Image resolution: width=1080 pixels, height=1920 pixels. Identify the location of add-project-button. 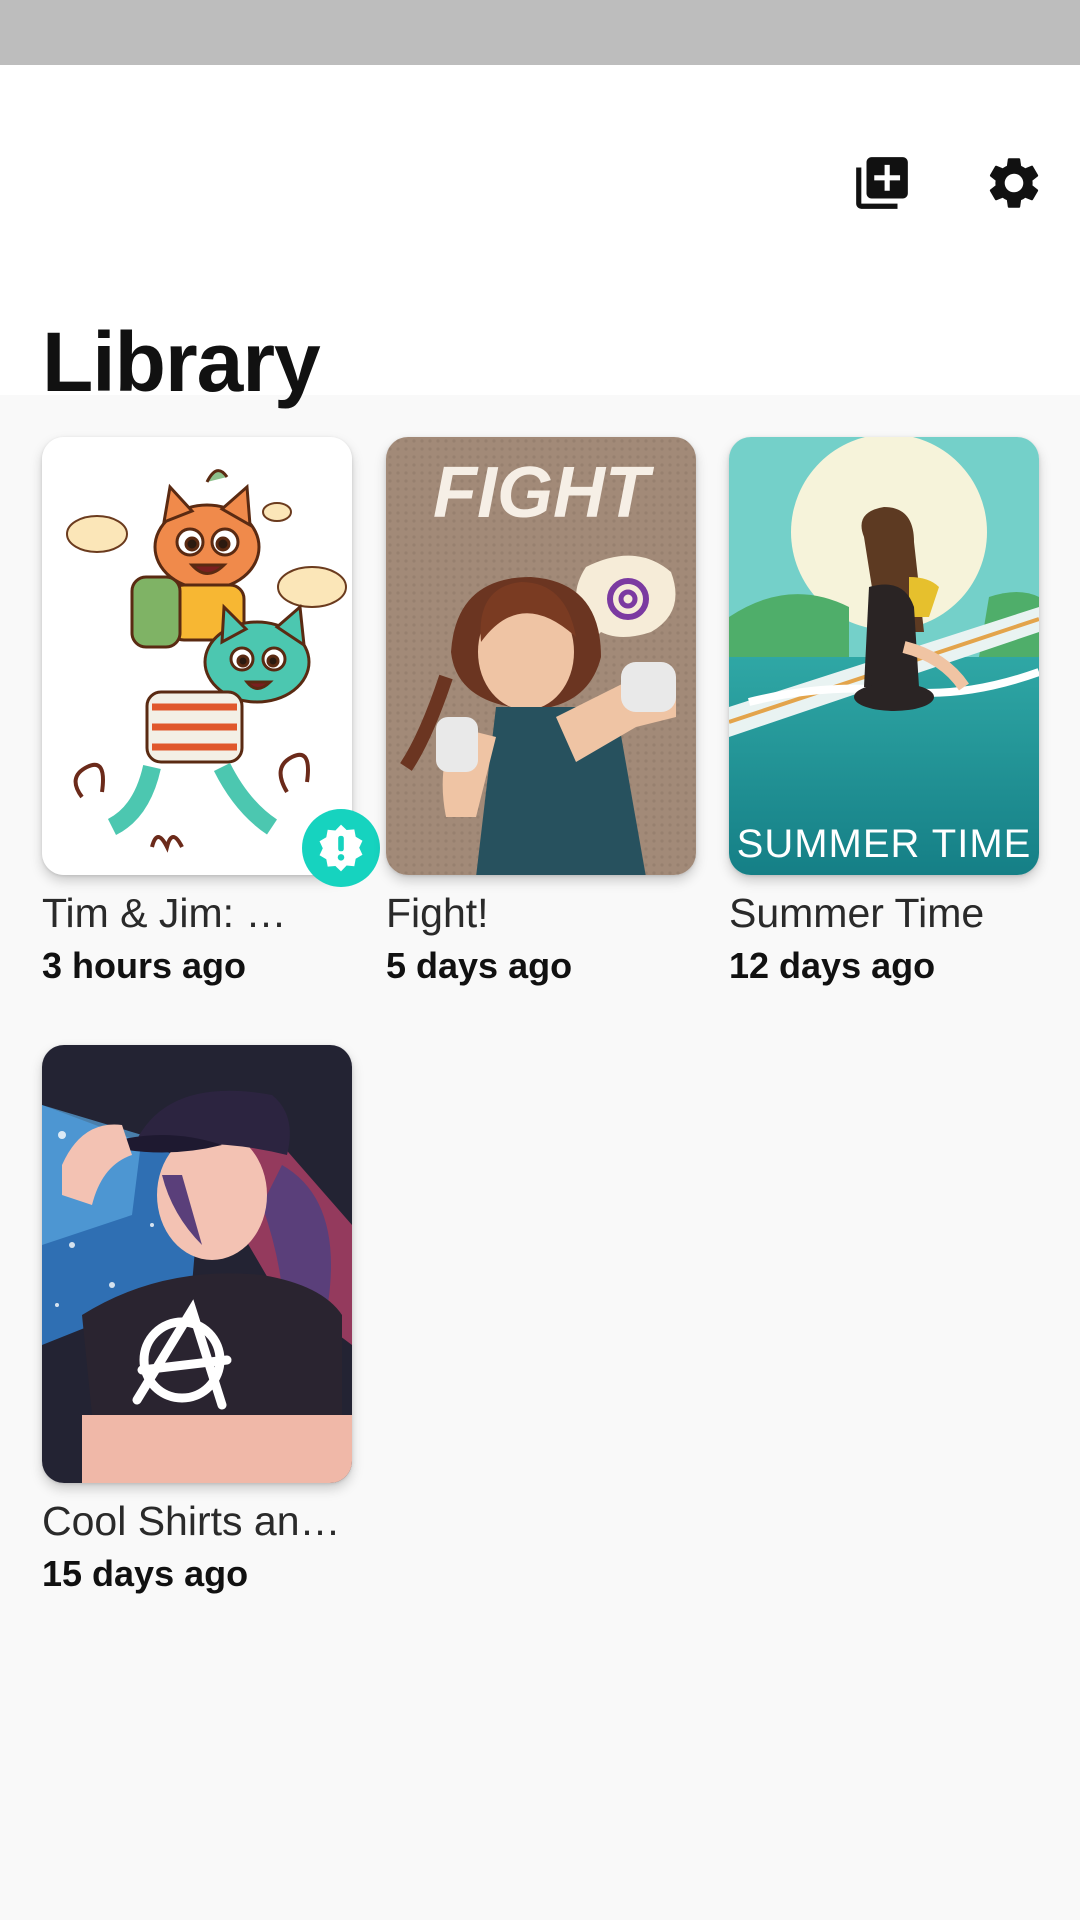
(882, 183).